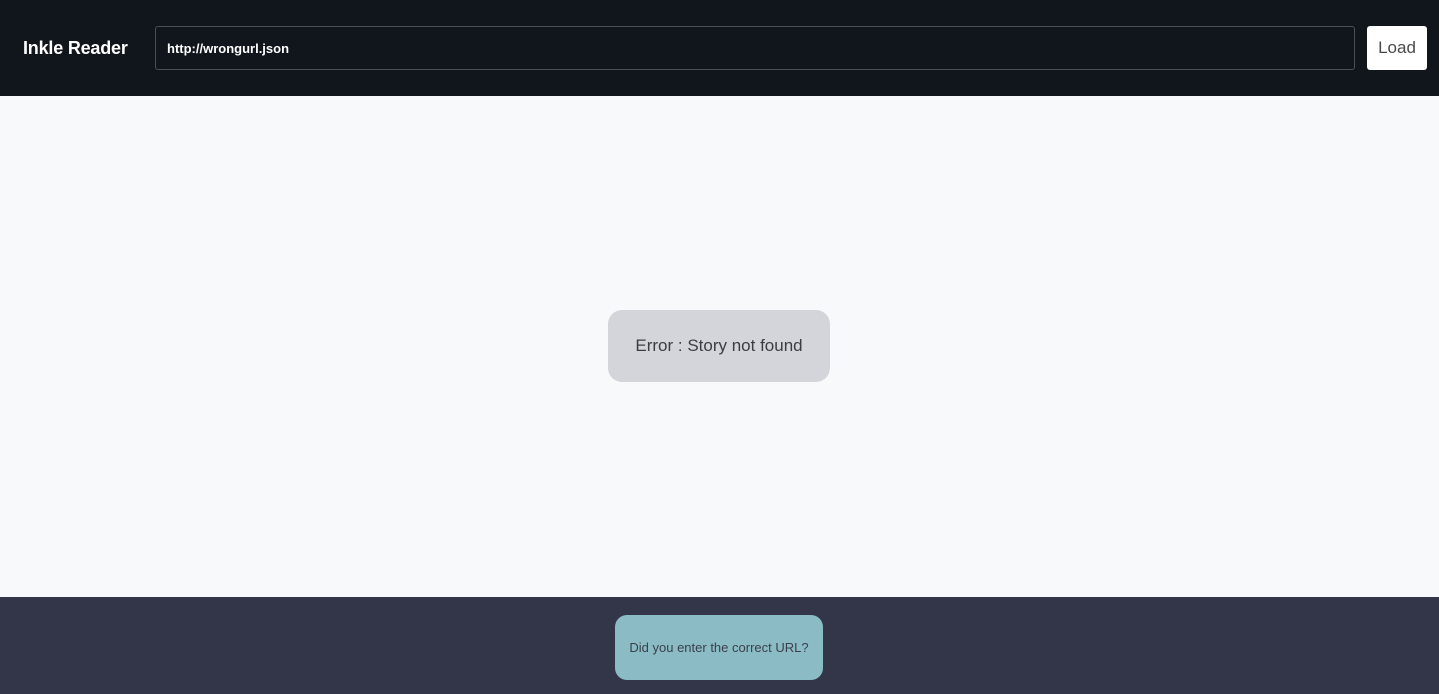 The height and width of the screenshot is (694, 1439). I want to click on top-bar: Inkle Reader Load, so click(719, 48).